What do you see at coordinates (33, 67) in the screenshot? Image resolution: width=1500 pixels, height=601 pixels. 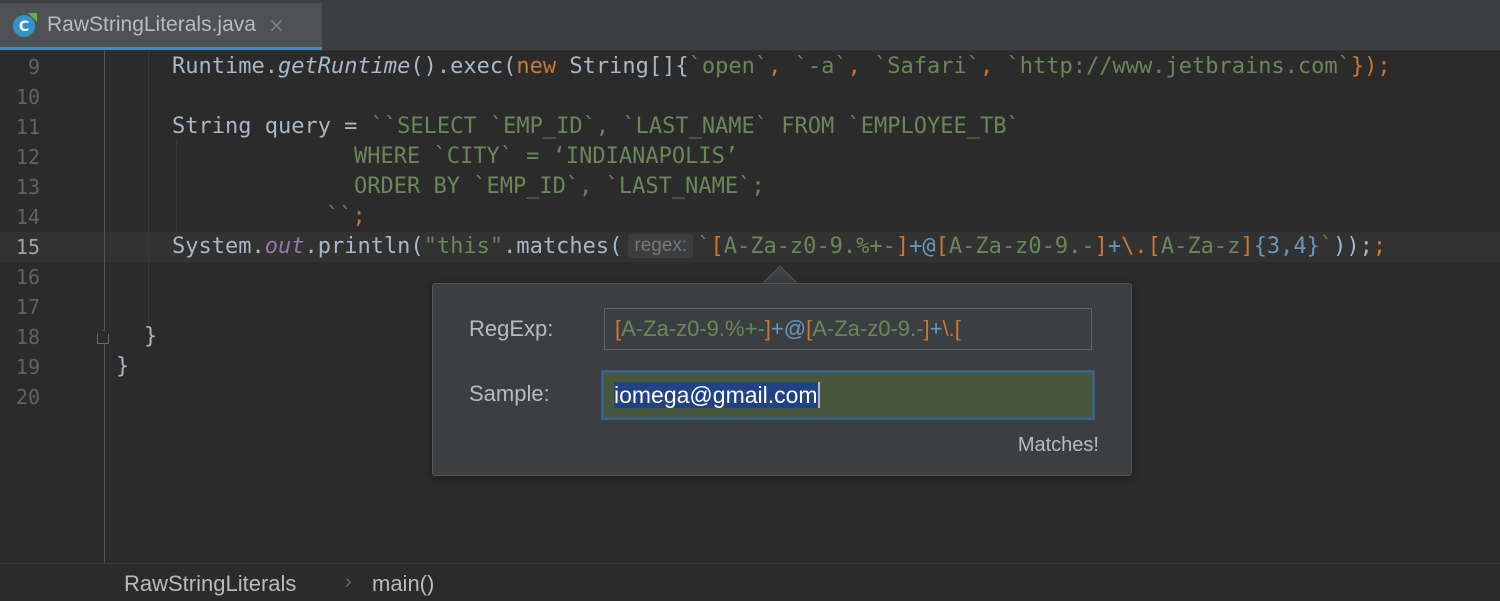 I see `line-number: 9` at bounding box center [33, 67].